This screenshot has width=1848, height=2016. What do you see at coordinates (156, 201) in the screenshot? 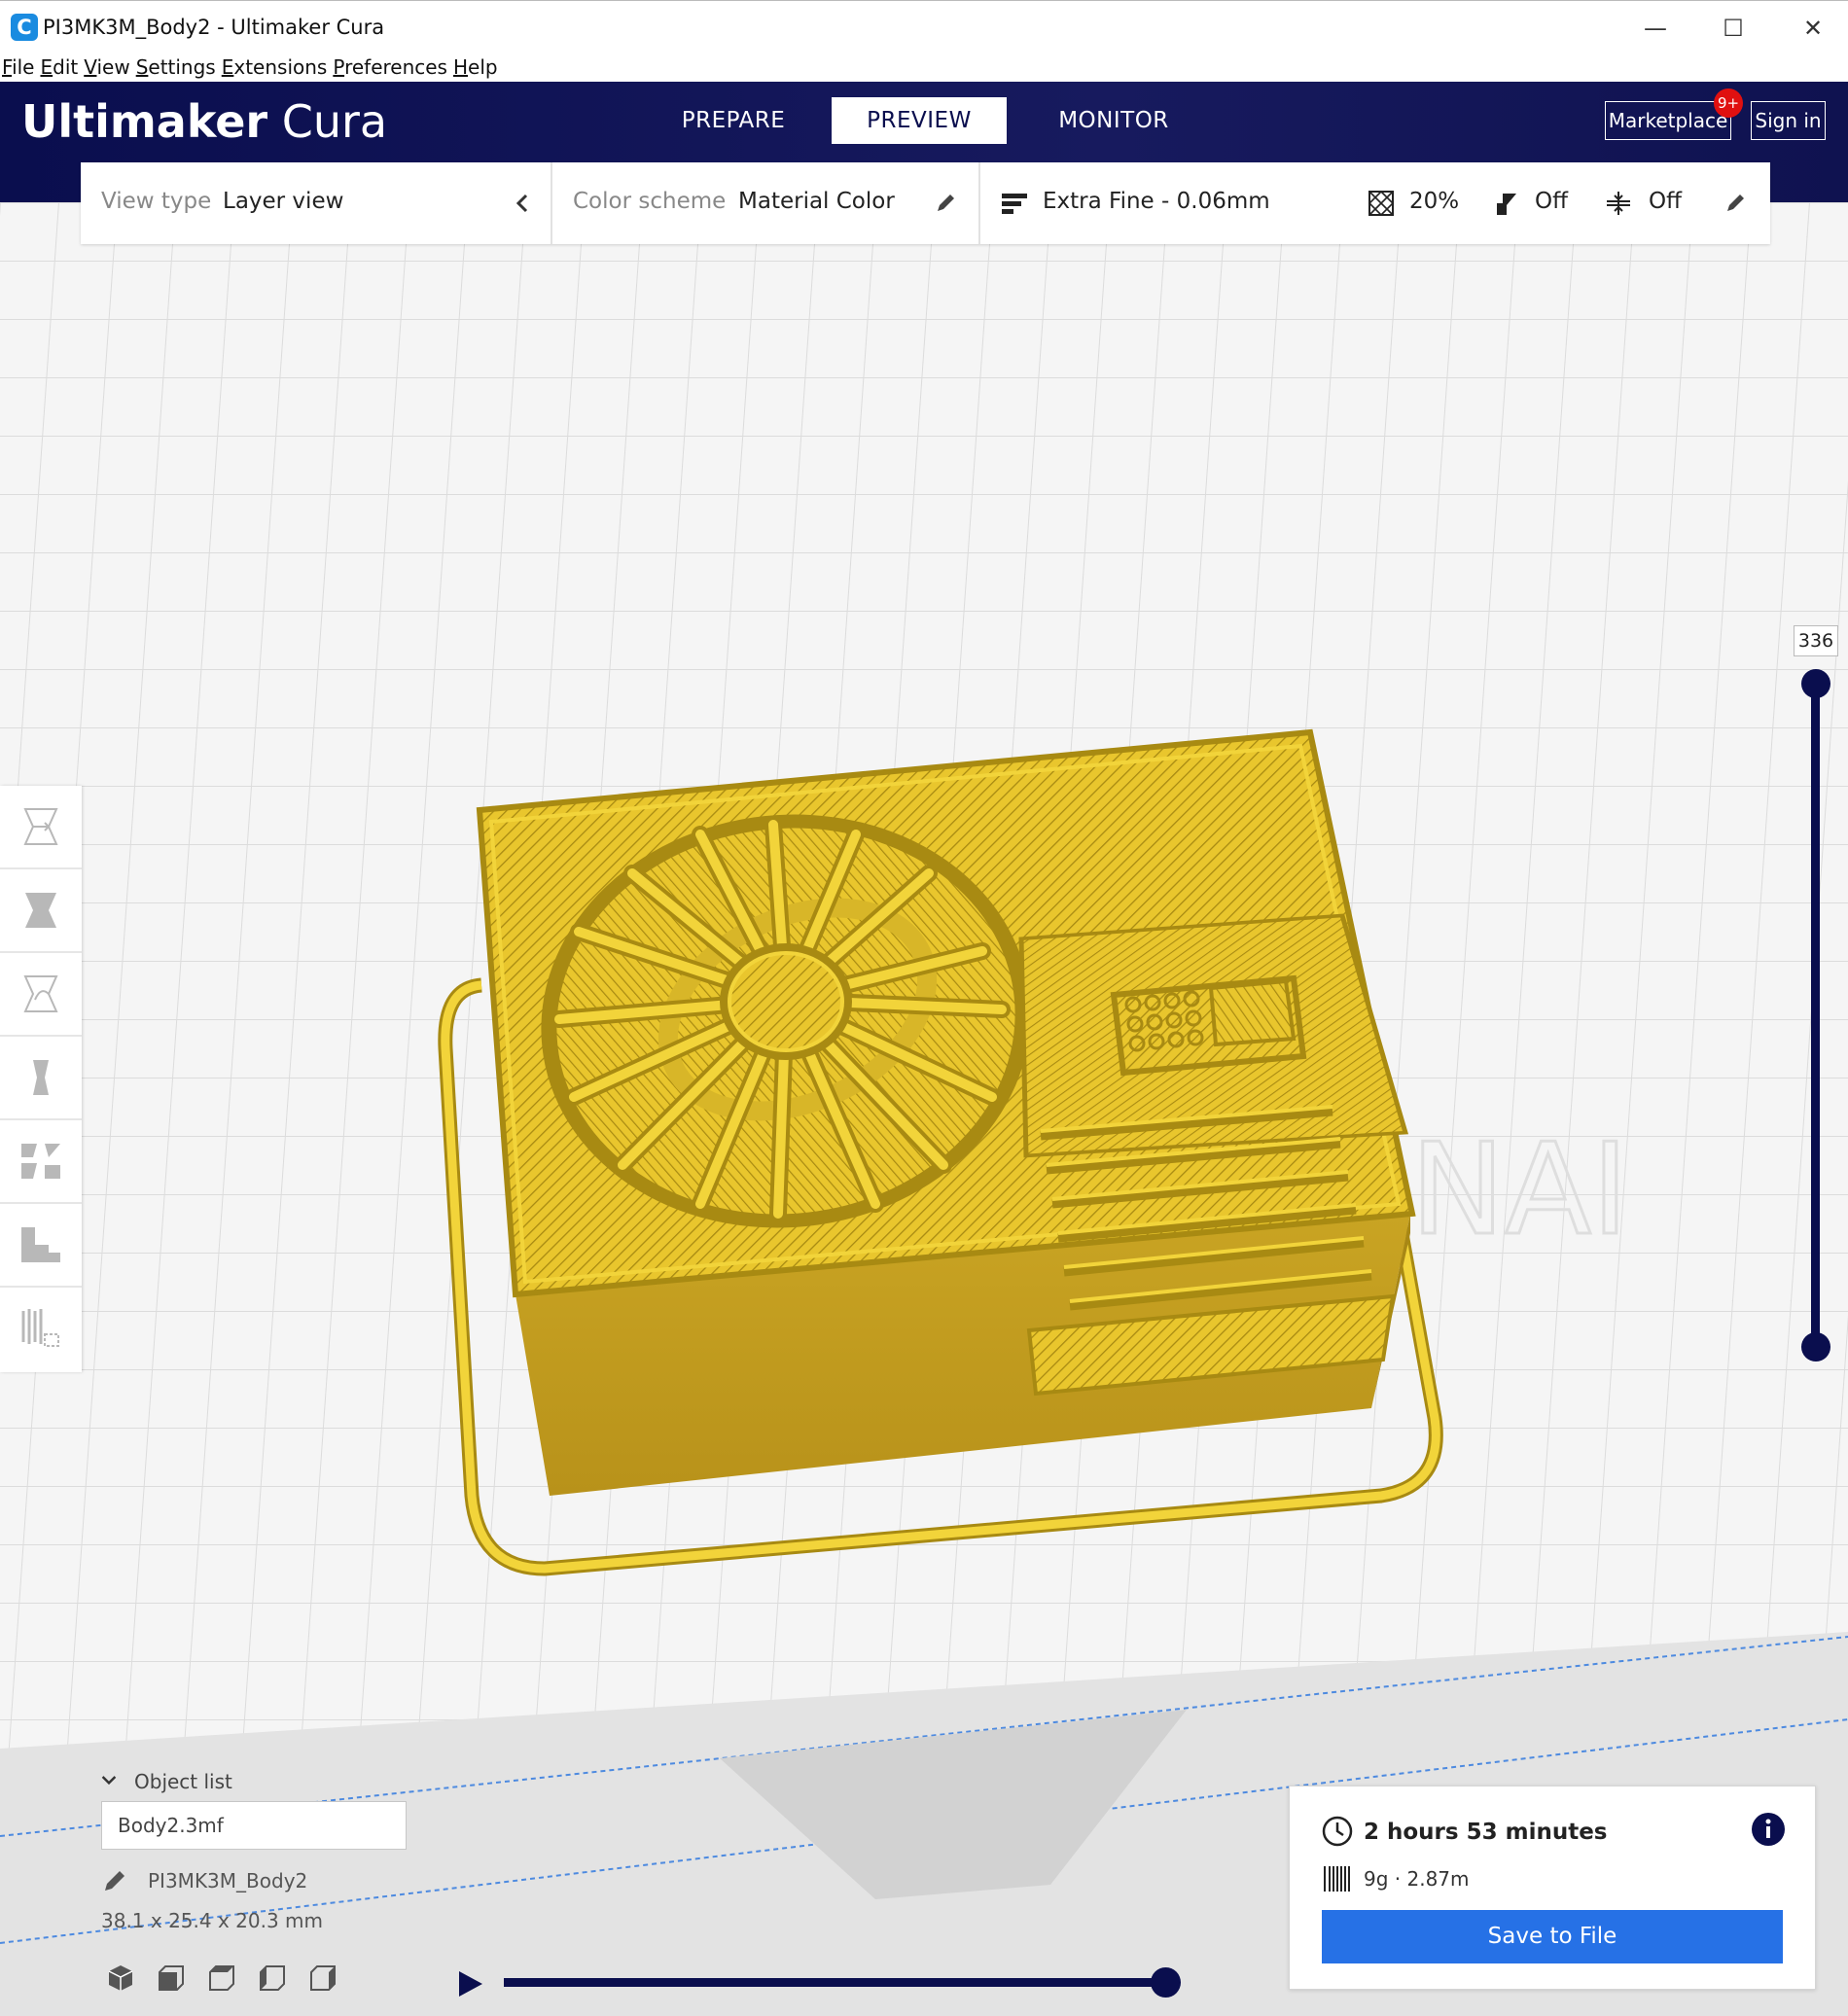
I see `view-type-label: View type` at bounding box center [156, 201].